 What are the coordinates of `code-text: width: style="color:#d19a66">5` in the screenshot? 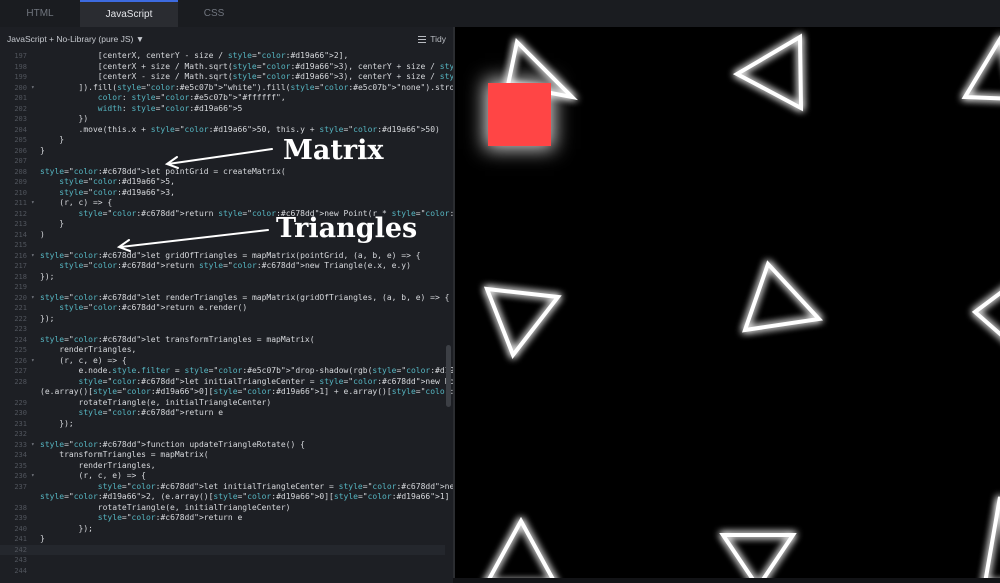 It's located at (170, 108).